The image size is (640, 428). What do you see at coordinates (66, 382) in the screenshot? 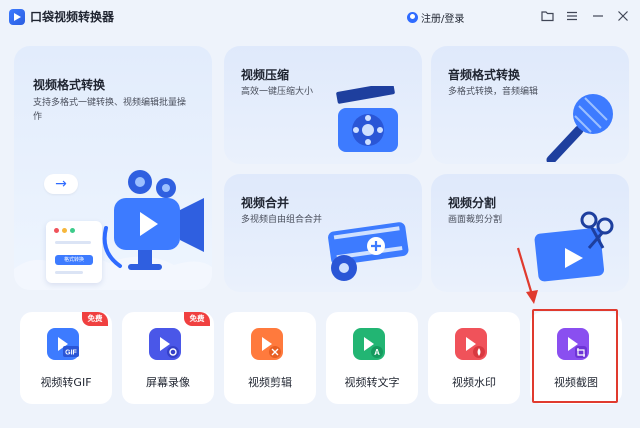
I see `tool-label: 视频转GIF` at bounding box center [66, 382].